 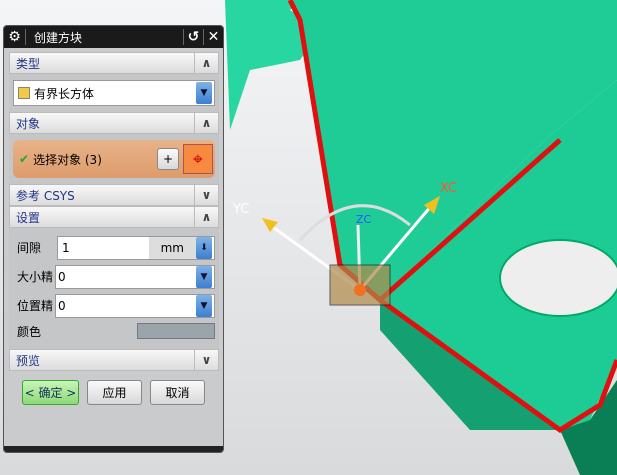 I want to click on color-label: 颜色, so click(x=29, y=331).